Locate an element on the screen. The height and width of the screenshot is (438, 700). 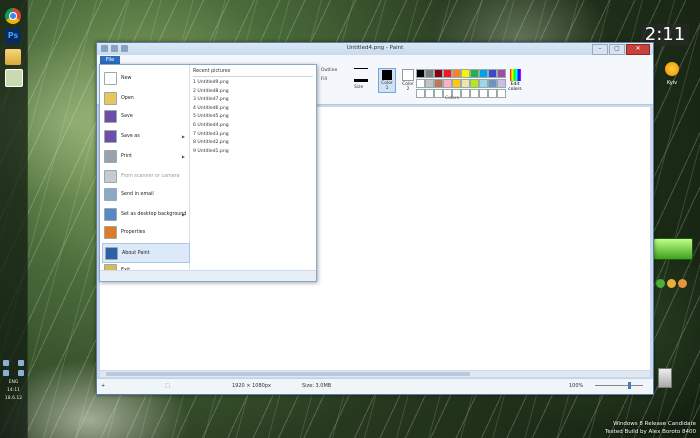
image-dimensions: 1920 × 1080px is located at coordinates (251, 386).